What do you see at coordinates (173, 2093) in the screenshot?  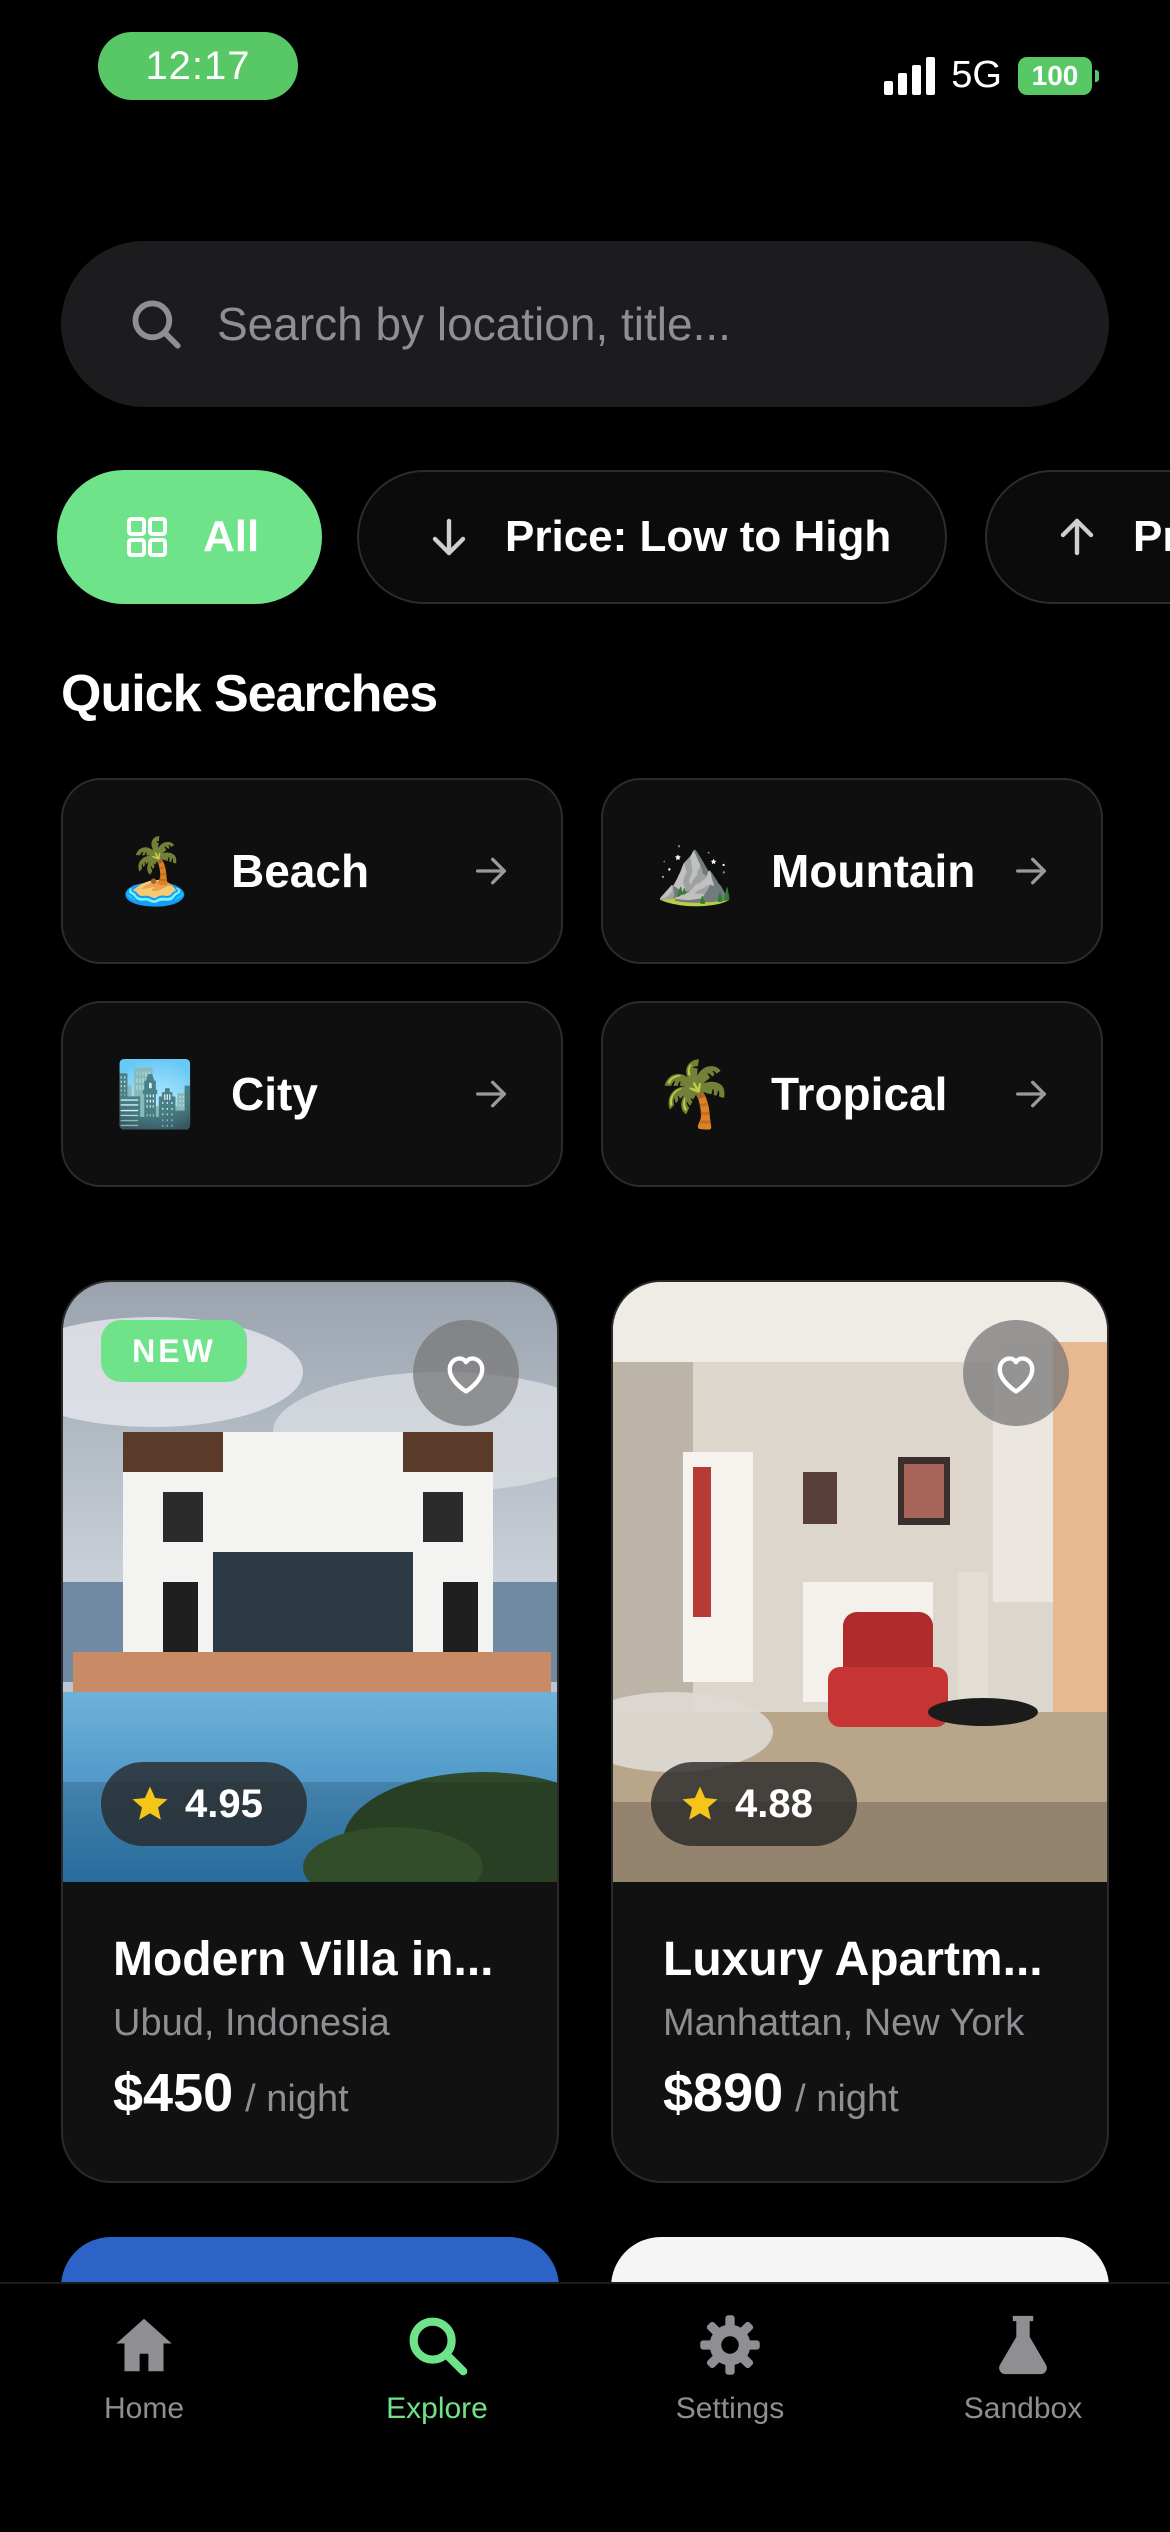 I see `price-amount: $450` at bounding box center [173, 2093].